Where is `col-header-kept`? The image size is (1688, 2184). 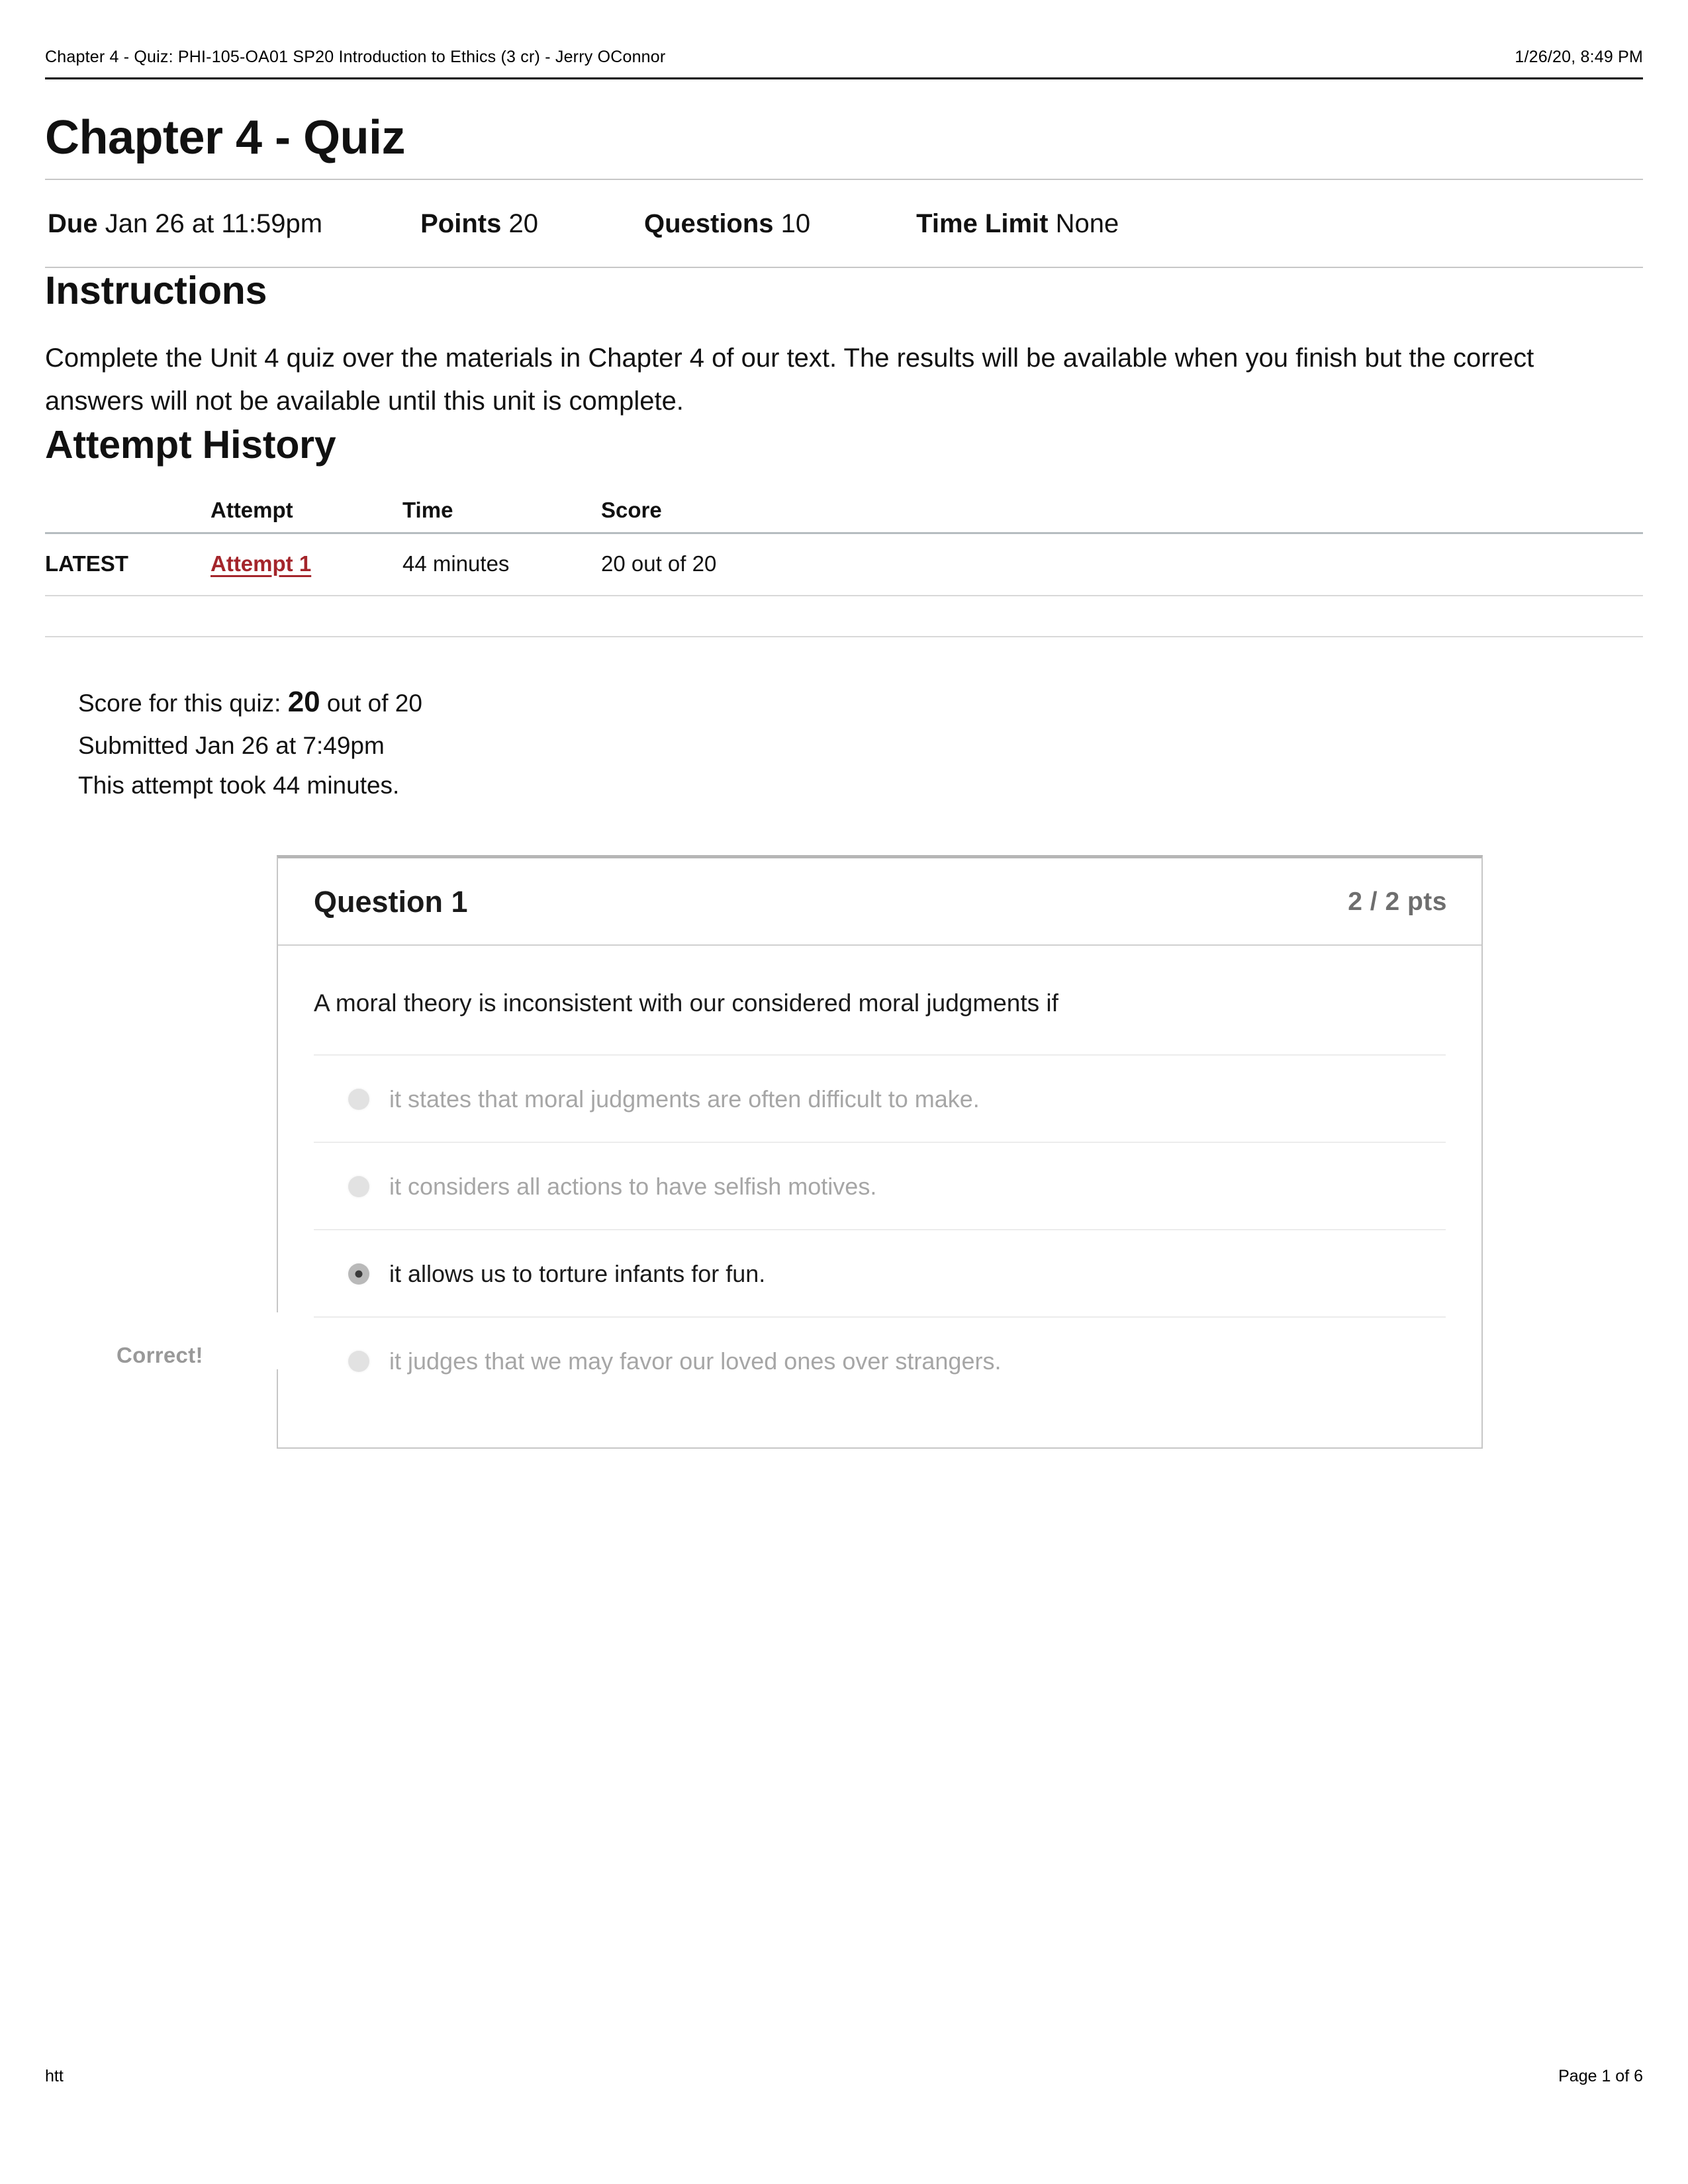
col-header-kept is located at coordinates (128, 515).